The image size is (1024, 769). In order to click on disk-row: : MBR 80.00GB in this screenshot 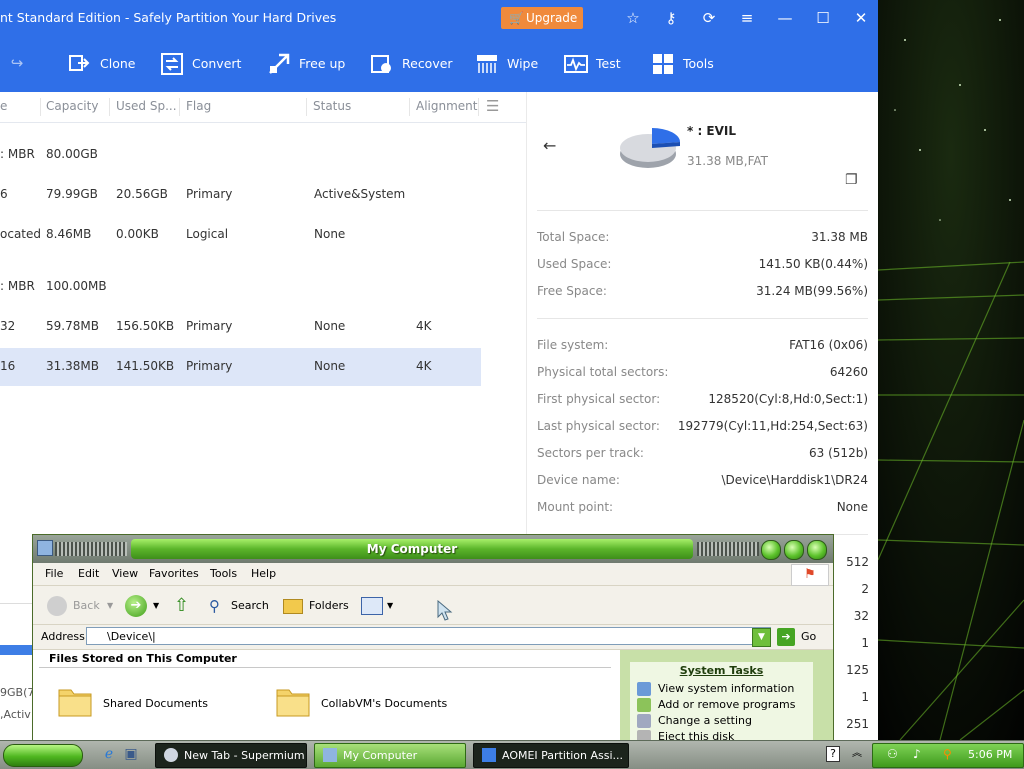, I will do `click(240, 155)`.